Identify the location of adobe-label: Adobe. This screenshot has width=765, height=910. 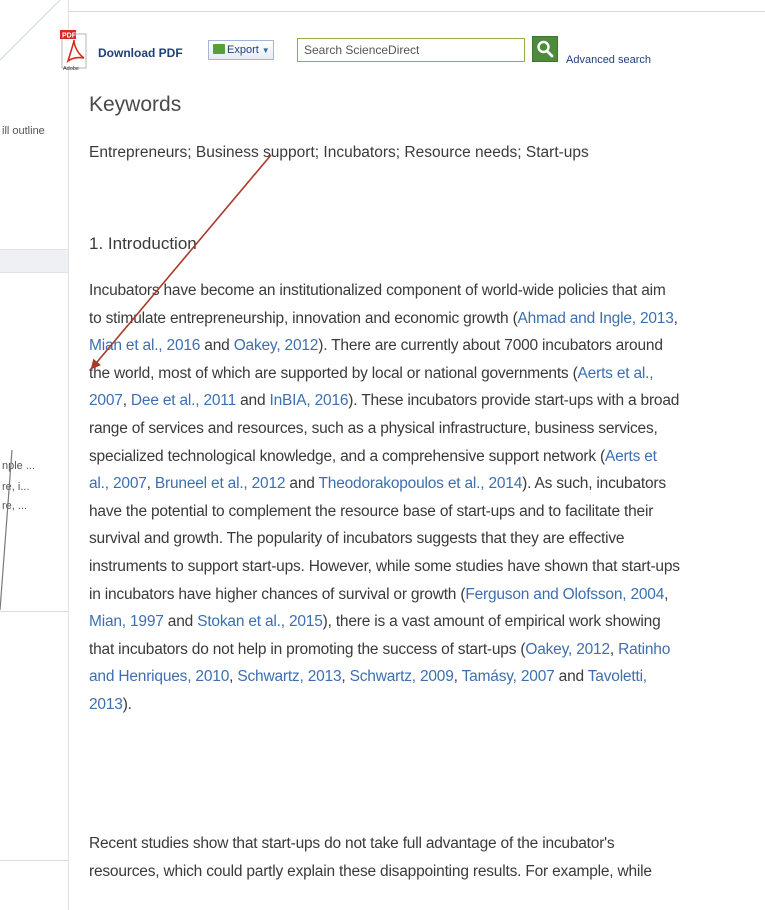
(71, 69).